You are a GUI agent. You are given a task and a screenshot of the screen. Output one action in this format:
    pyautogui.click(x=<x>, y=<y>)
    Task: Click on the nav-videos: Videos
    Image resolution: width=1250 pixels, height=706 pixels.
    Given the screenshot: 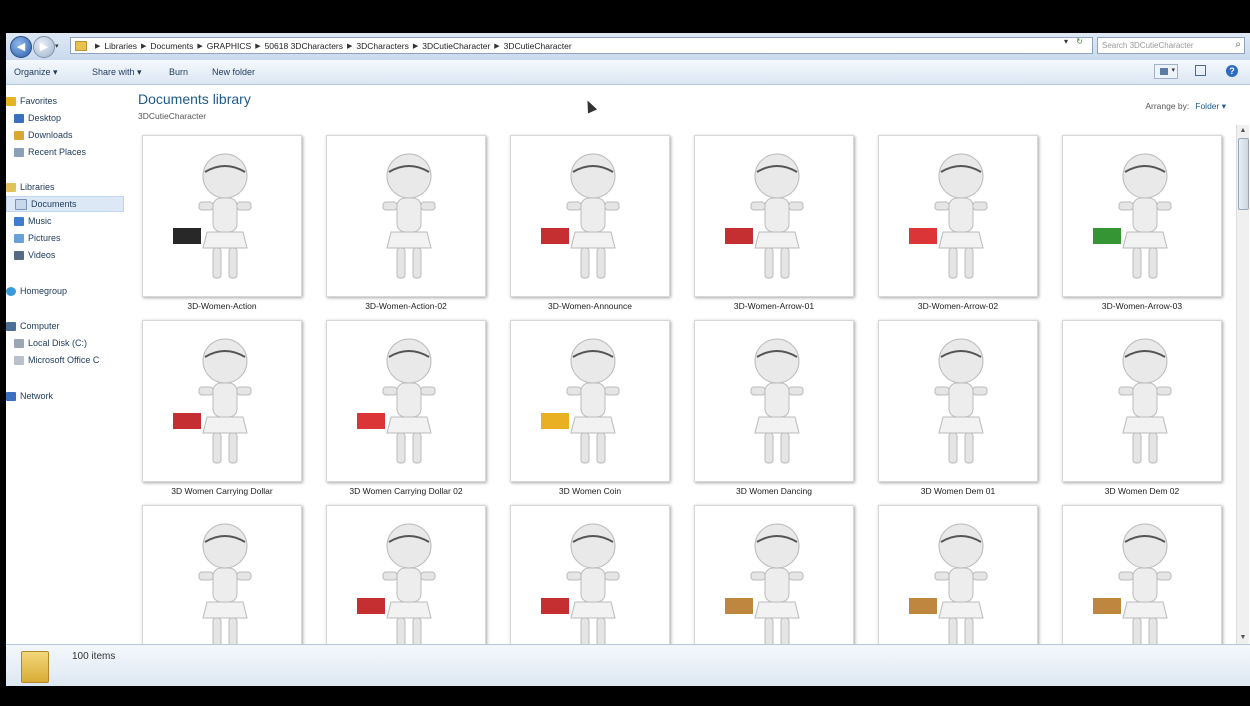 What is the action you would take?
    pyautogui.click(x=65, y=255)
    